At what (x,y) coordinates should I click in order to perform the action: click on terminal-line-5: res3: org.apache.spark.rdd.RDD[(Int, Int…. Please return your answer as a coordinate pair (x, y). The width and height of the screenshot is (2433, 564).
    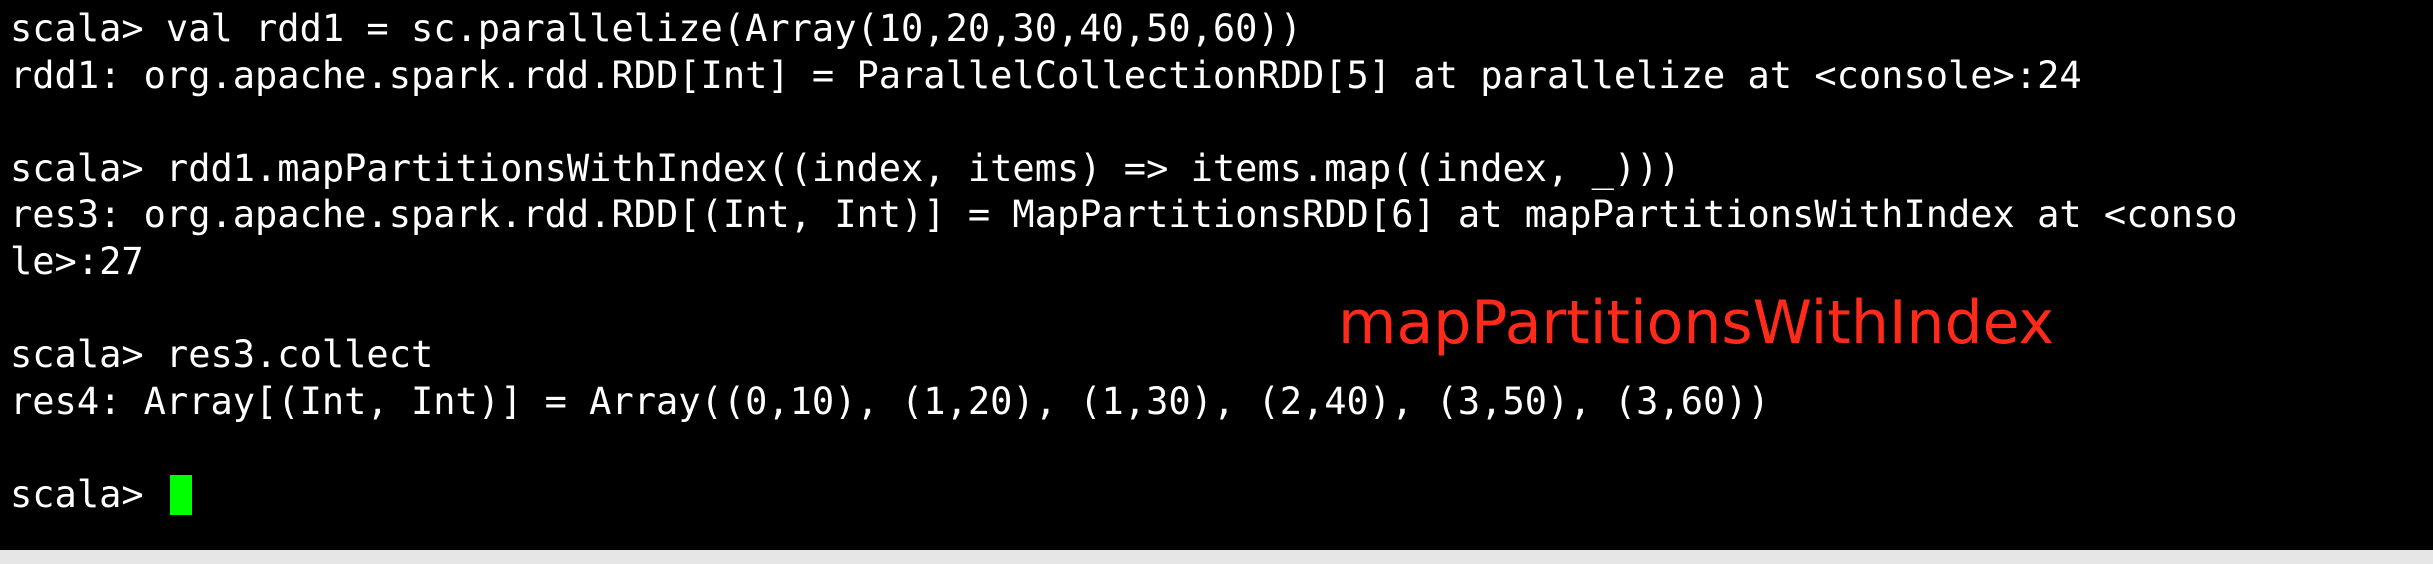
    Looking at the image, I should click on (1124, 215).